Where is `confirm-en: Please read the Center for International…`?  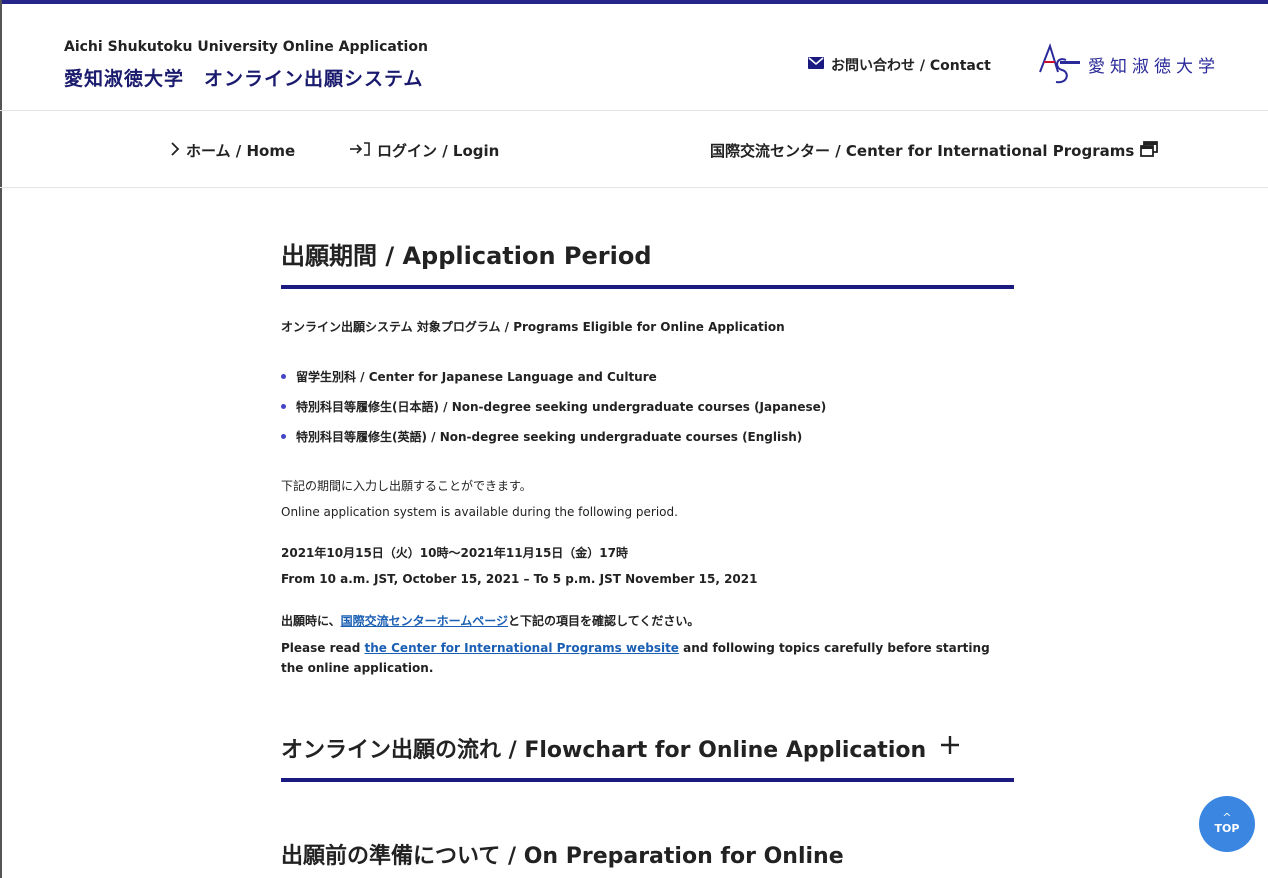
confirm-en: Please read the Center for International… is located at coordinates (647, 658).